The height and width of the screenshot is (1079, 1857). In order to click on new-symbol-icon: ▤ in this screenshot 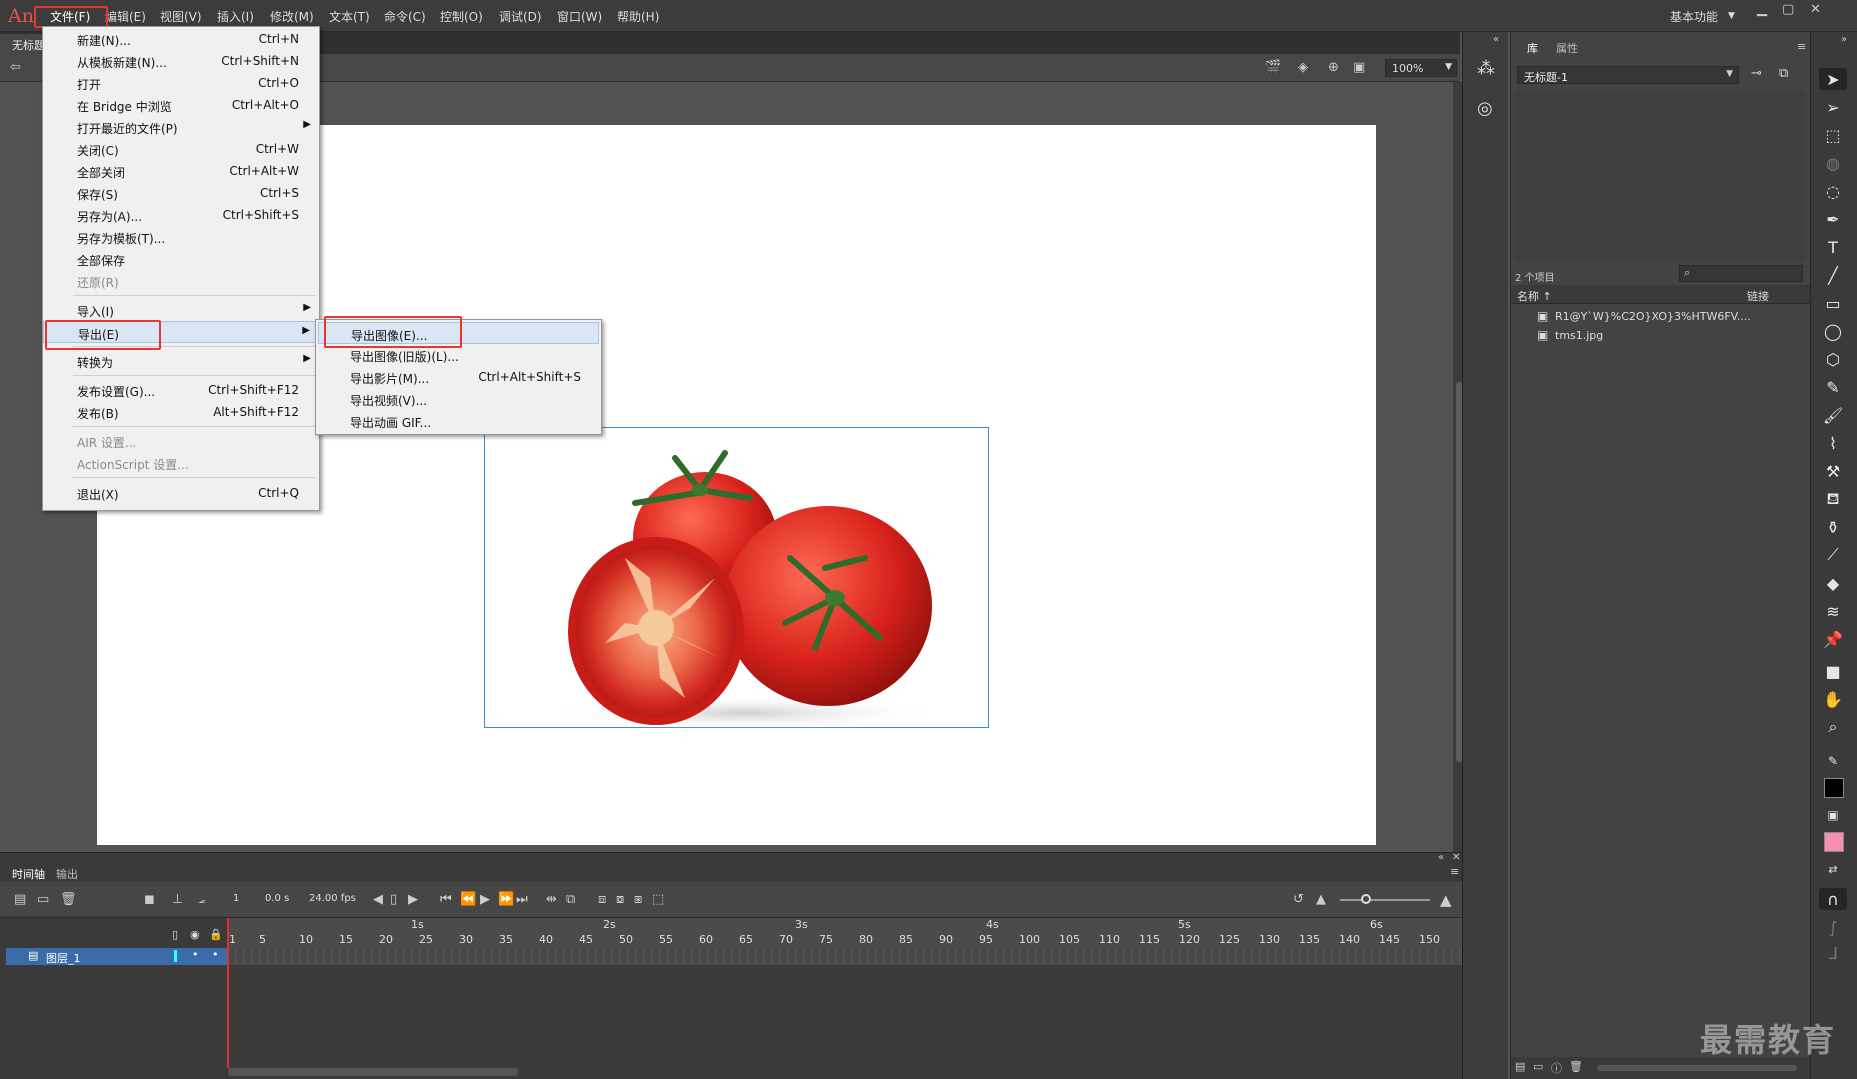, I will do `click(1520, 1066)`.